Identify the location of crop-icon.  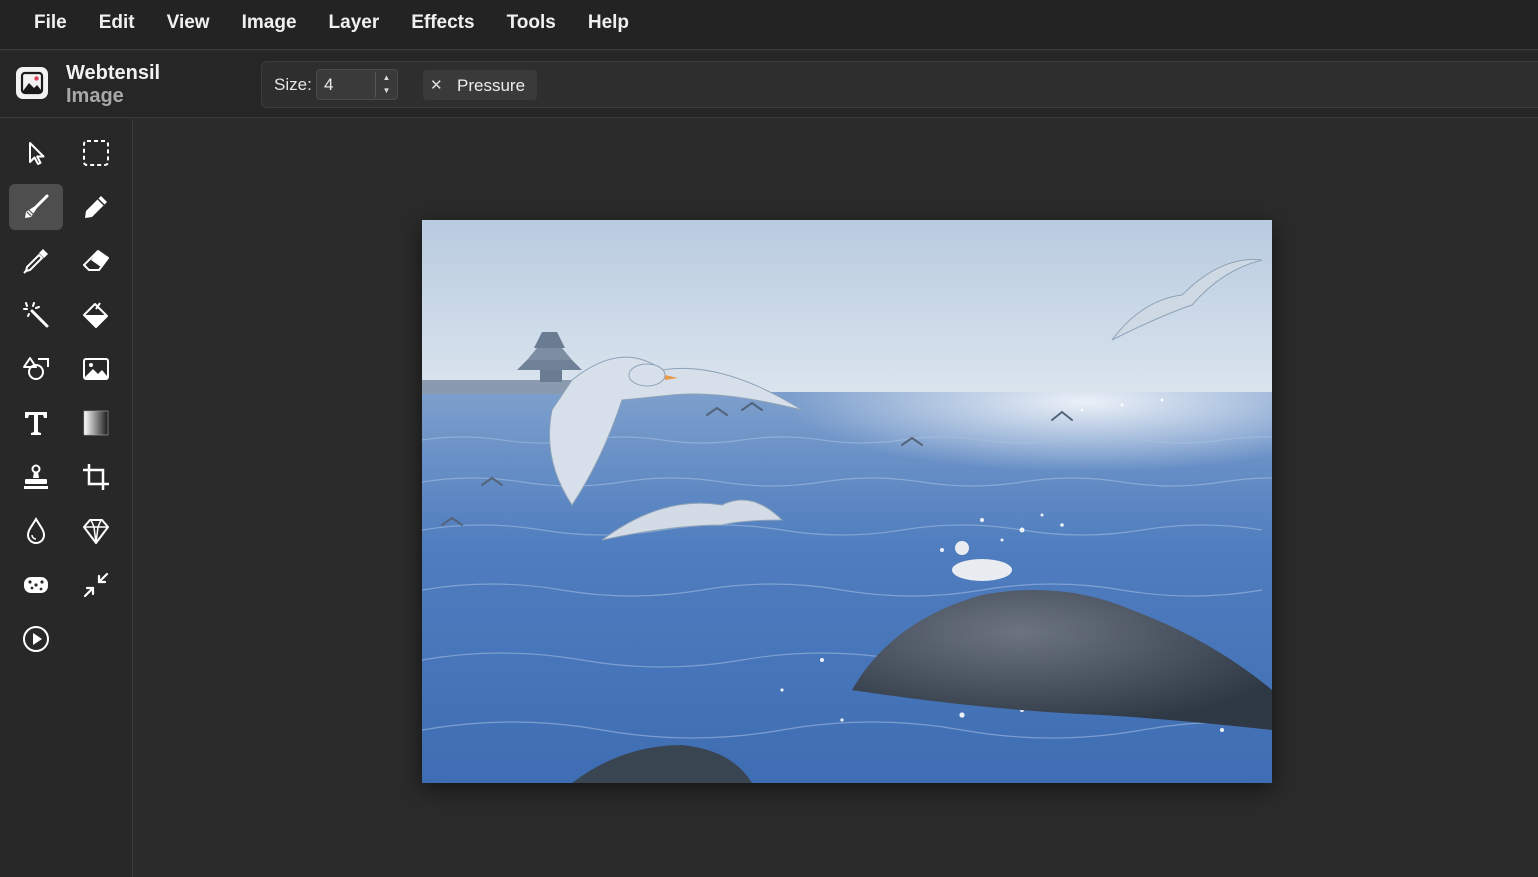
(96, 477).